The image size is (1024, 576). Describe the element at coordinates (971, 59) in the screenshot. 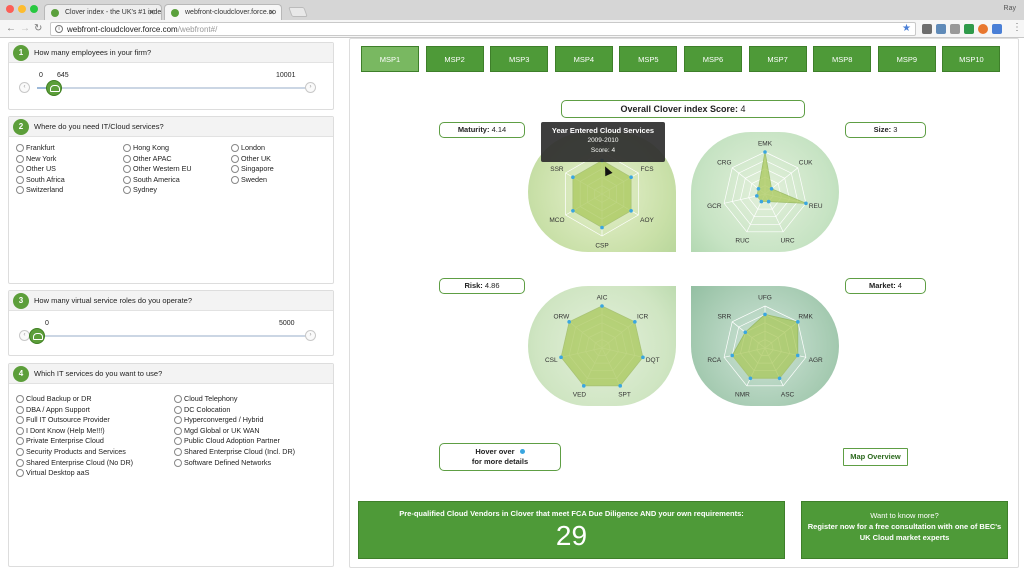

I see `msp-tab-10: MSP10` at that location.